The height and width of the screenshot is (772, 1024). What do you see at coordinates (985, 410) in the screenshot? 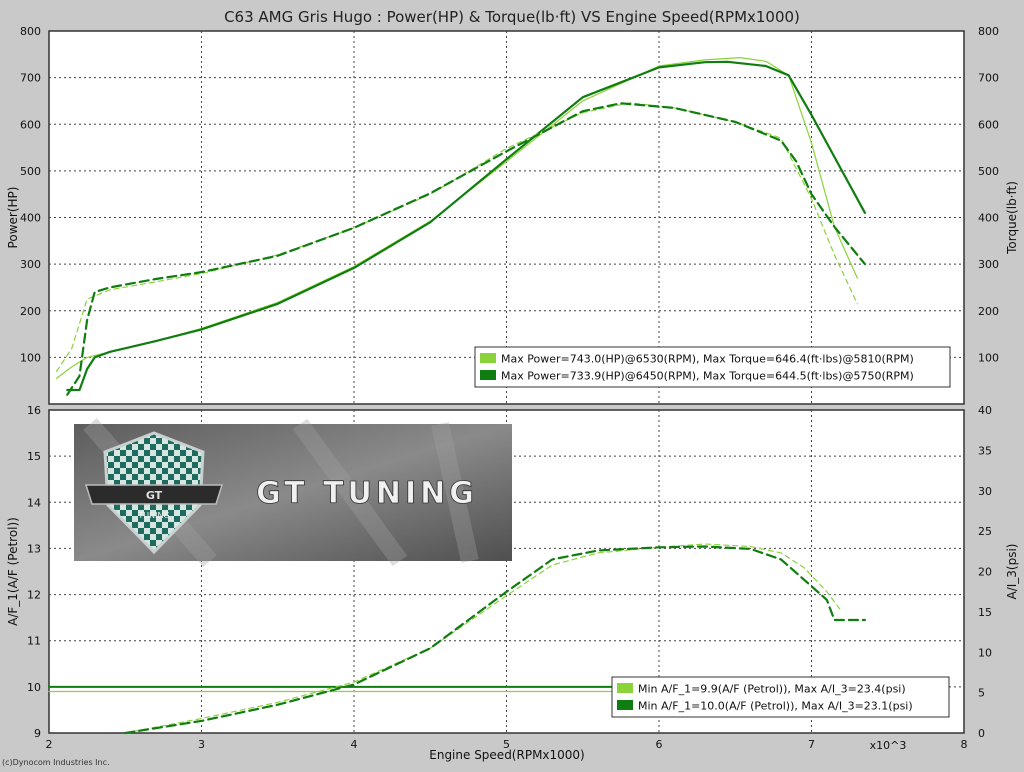
I see `afr-y-right-tick-label: 40` at bounding box center [985, 410].